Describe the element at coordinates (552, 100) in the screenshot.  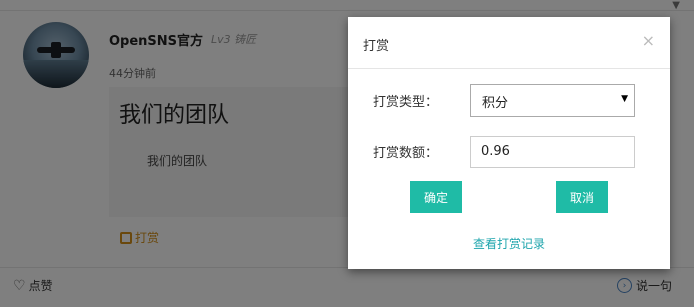
I see `reward-type-select: 积分 ▼` at that location.